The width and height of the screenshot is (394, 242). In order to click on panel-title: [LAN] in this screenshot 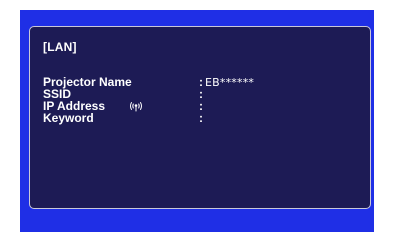, I will do `click(60, 47)`.